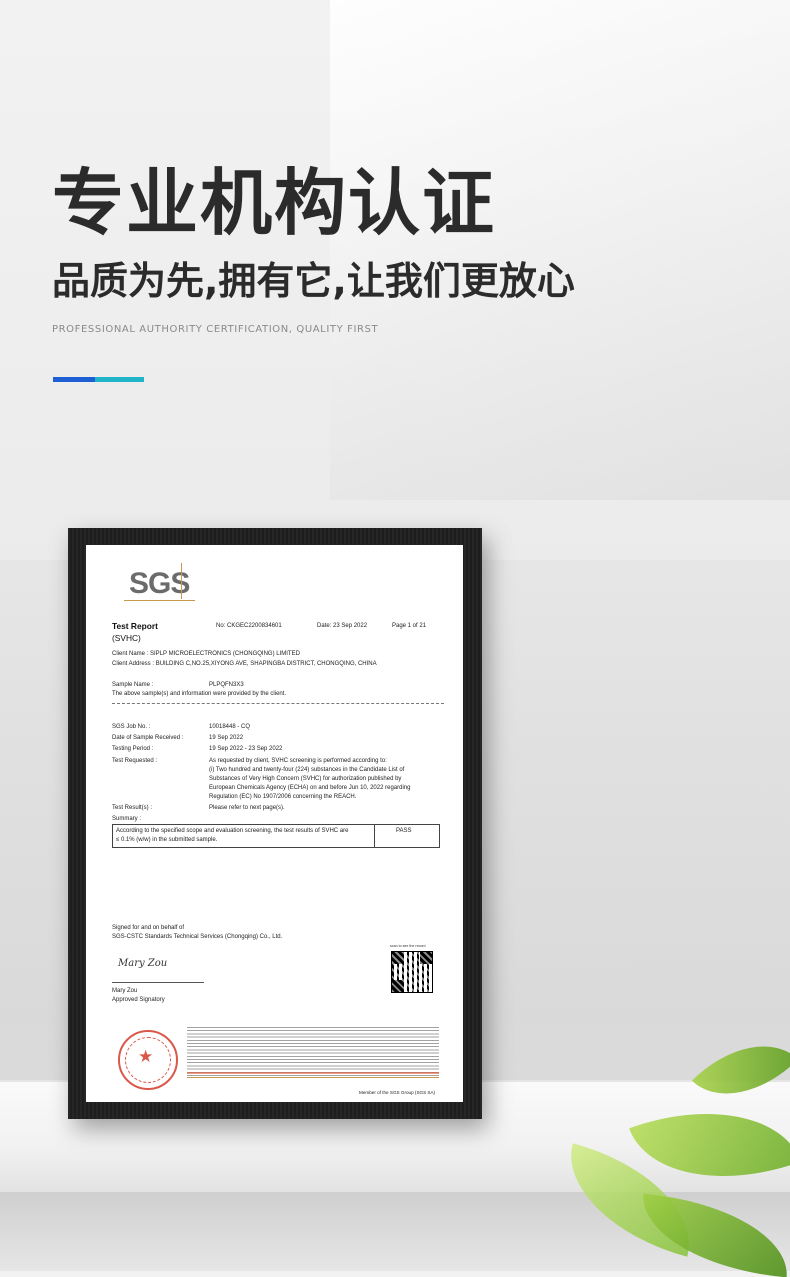 Image resolution: width=790 pixels, height=1277 pixels. Describe the element at coordinates (404, 831) in the screenshot. I see `summary-result: PASS` at that location.